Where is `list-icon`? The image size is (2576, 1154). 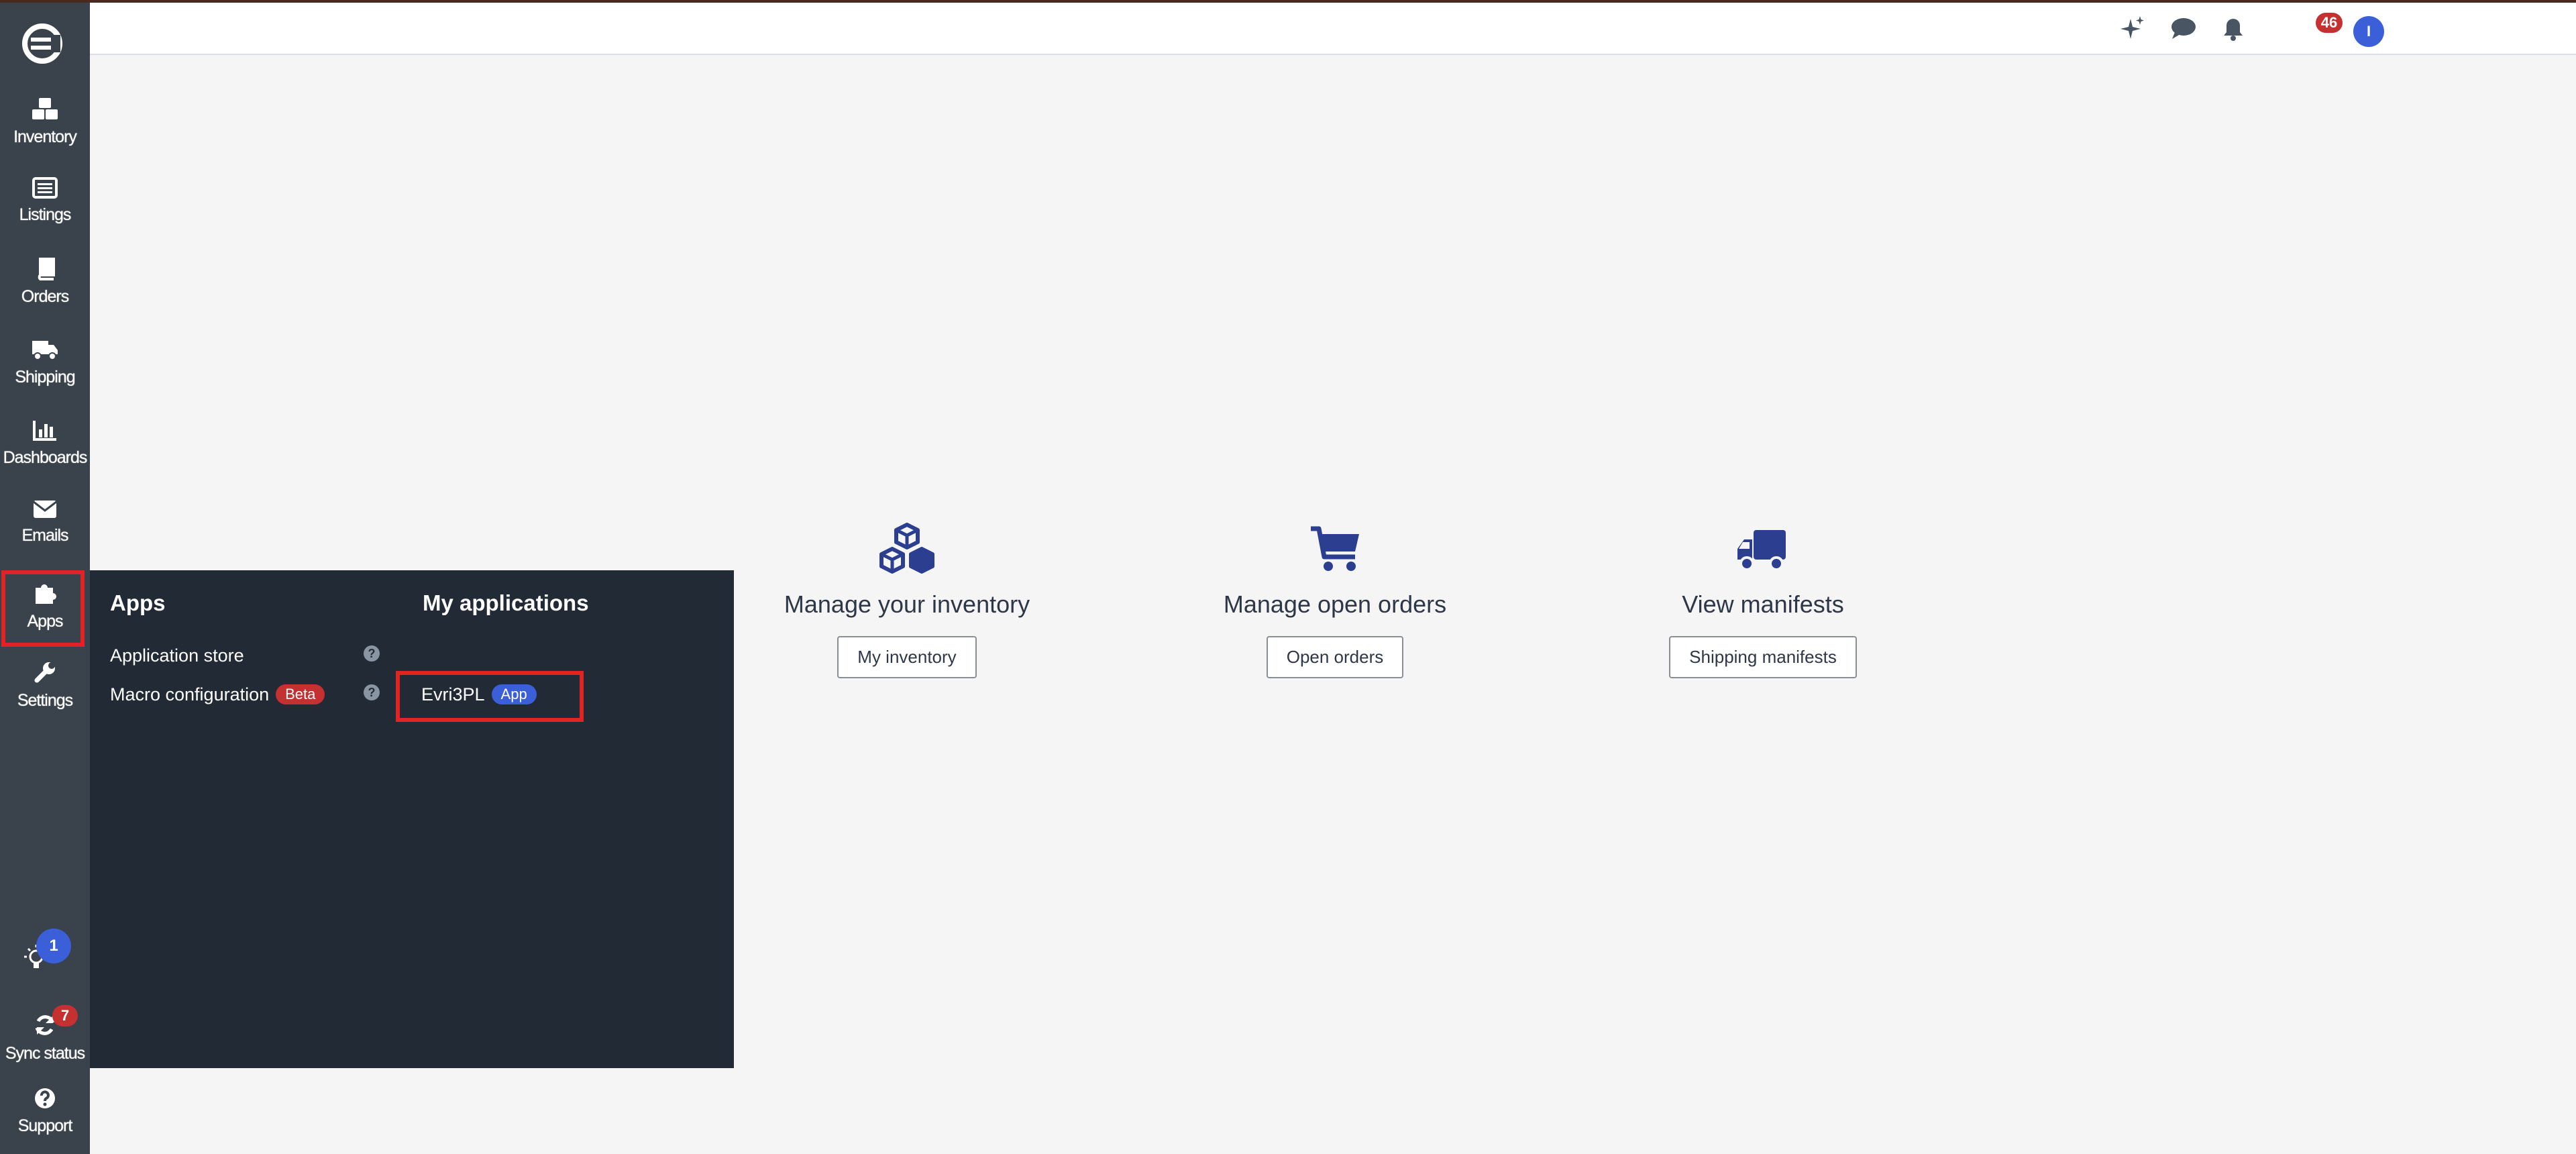 list-icon is located at coordinates (45, 188).